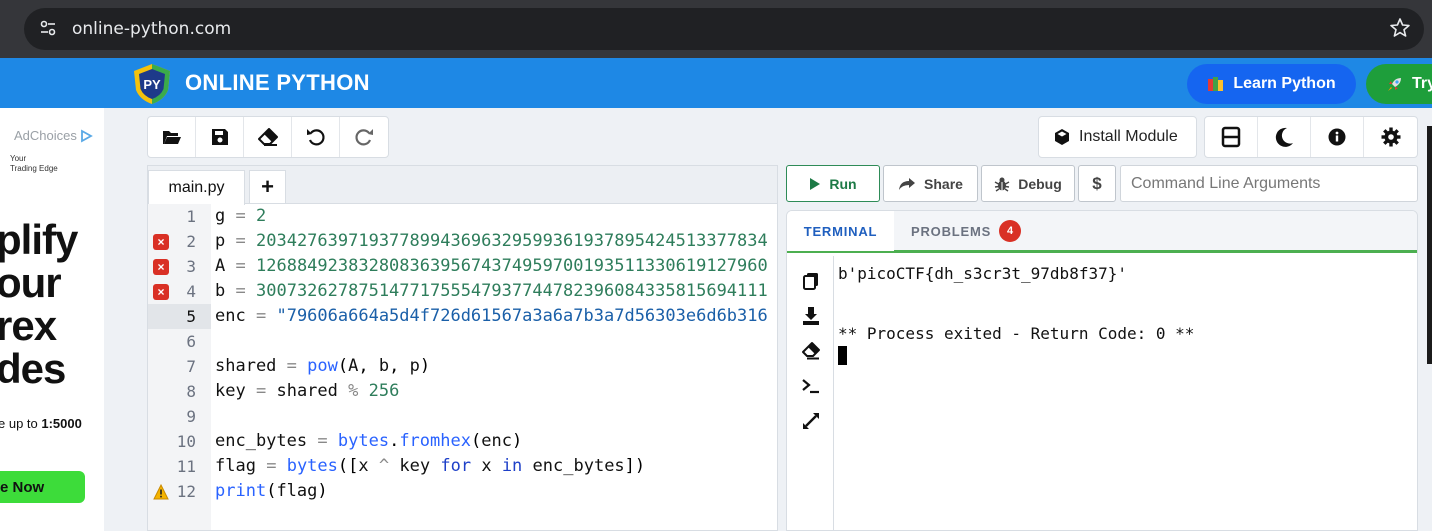 The image size is (1432, 531). I want to click on code-line: enc_bytes = bytes.fromhex(enc), so click(368, 441).